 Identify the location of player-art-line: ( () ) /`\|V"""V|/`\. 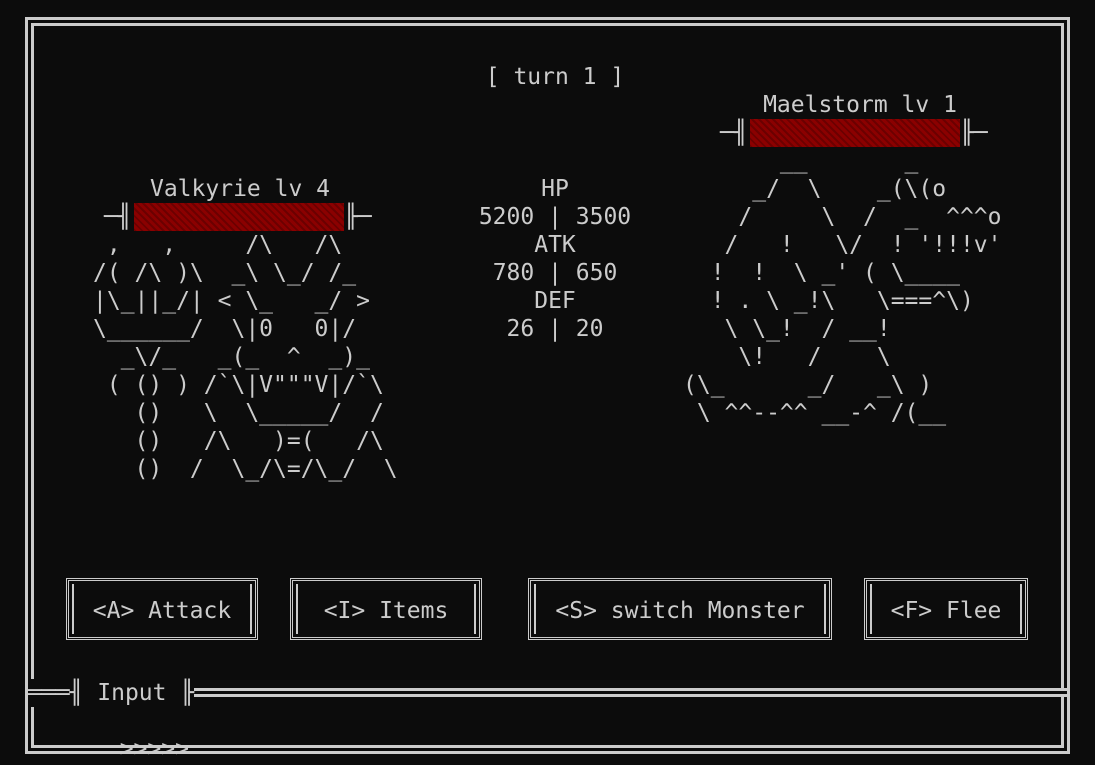
(238, 385).